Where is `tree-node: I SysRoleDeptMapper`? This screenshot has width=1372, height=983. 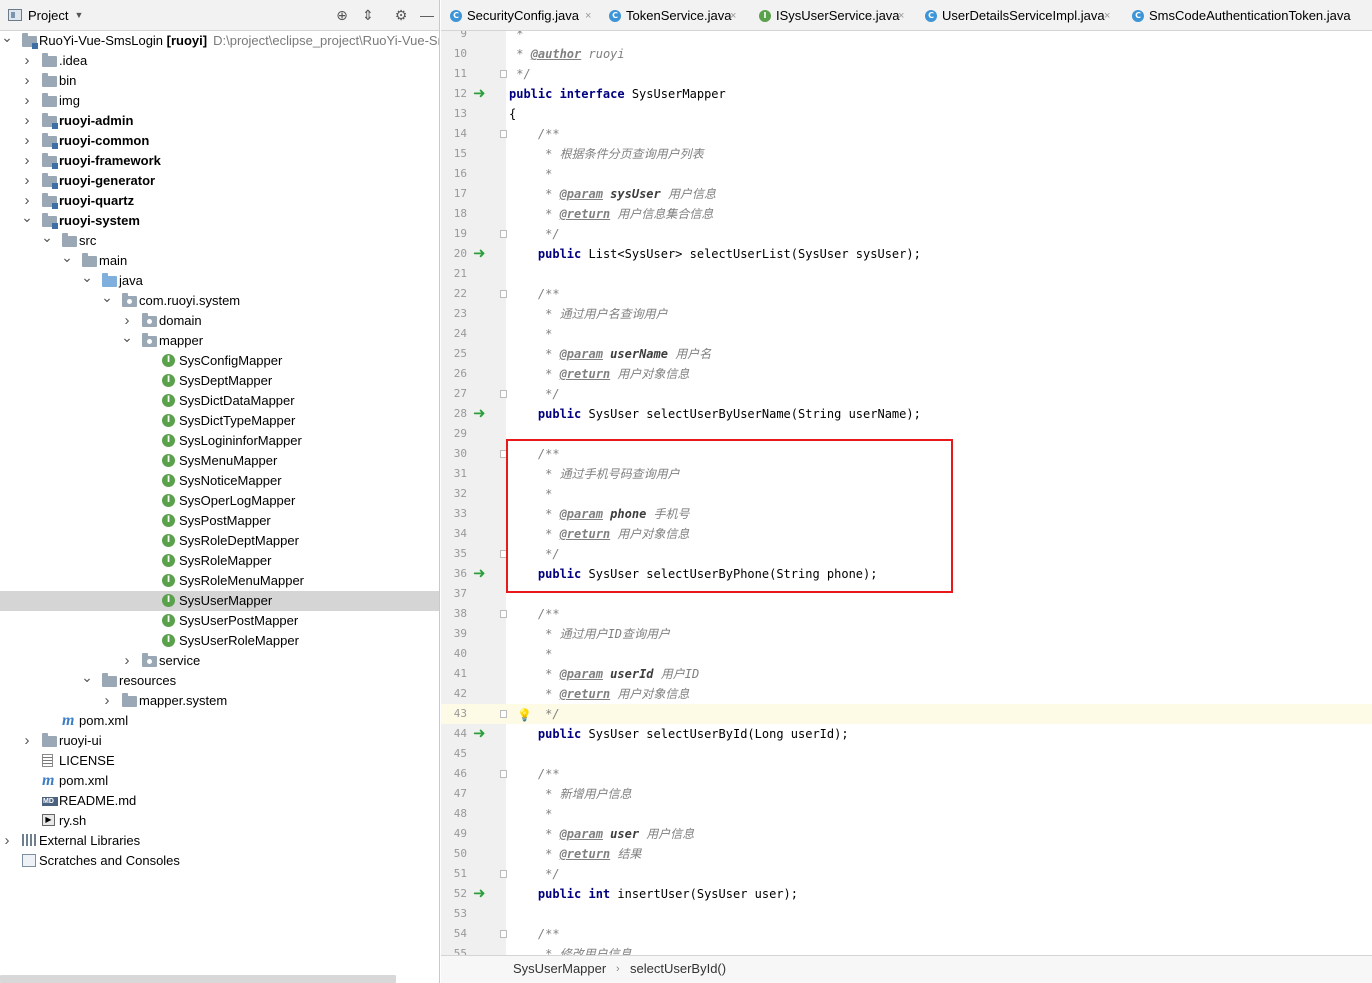 tree-node: I SysRoleDeptMapper is located at coordinates (219, 541).